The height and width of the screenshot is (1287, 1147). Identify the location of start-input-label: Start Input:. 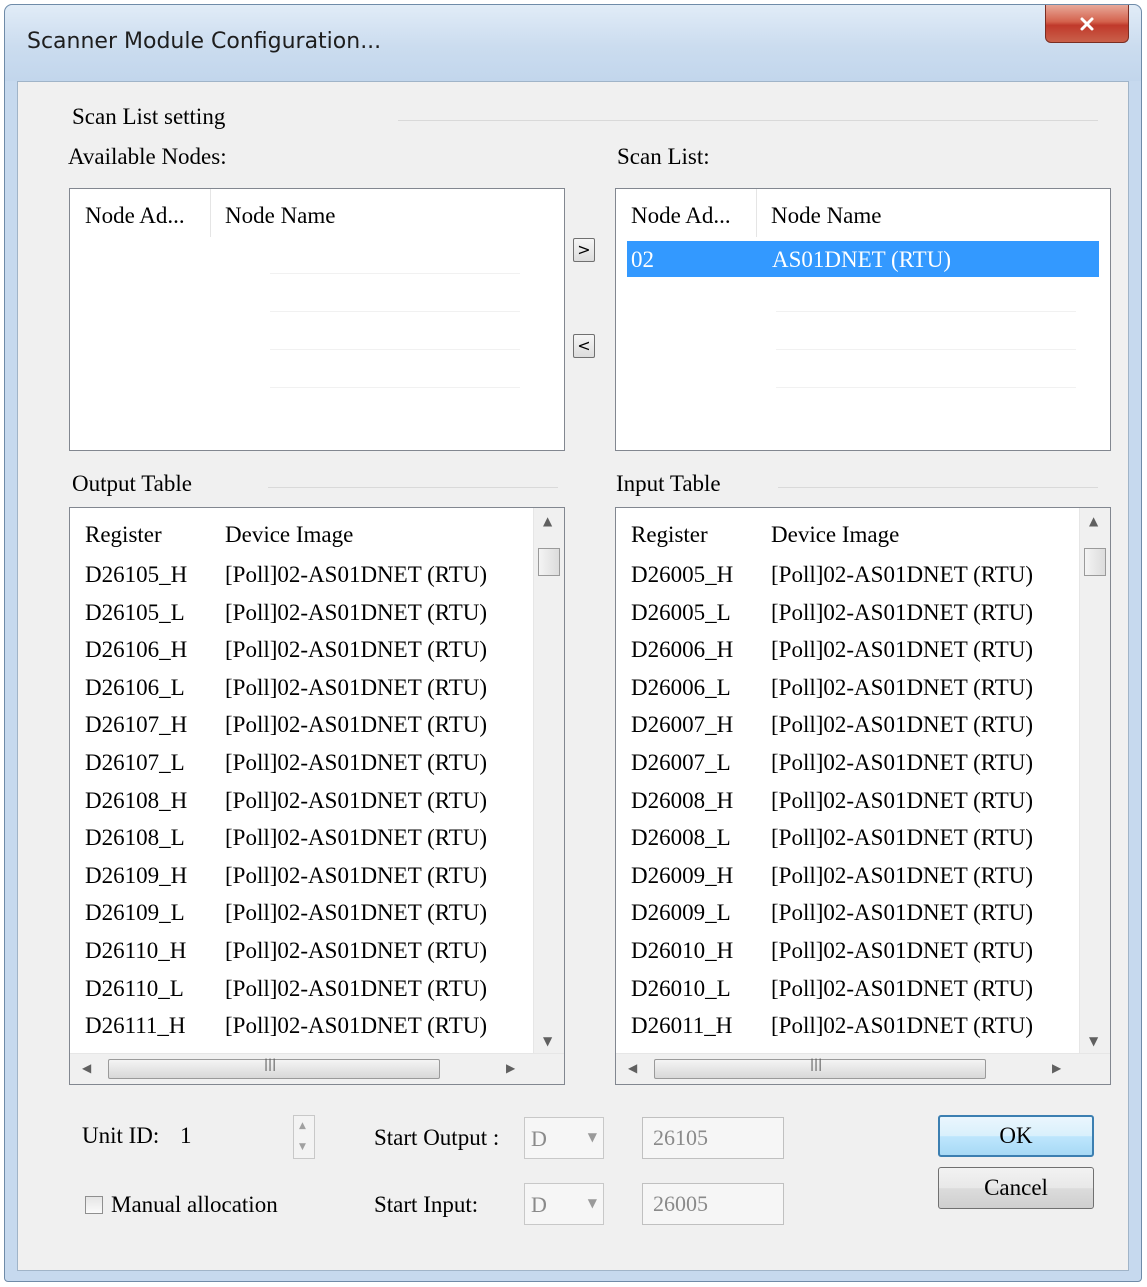
(426, 1204).